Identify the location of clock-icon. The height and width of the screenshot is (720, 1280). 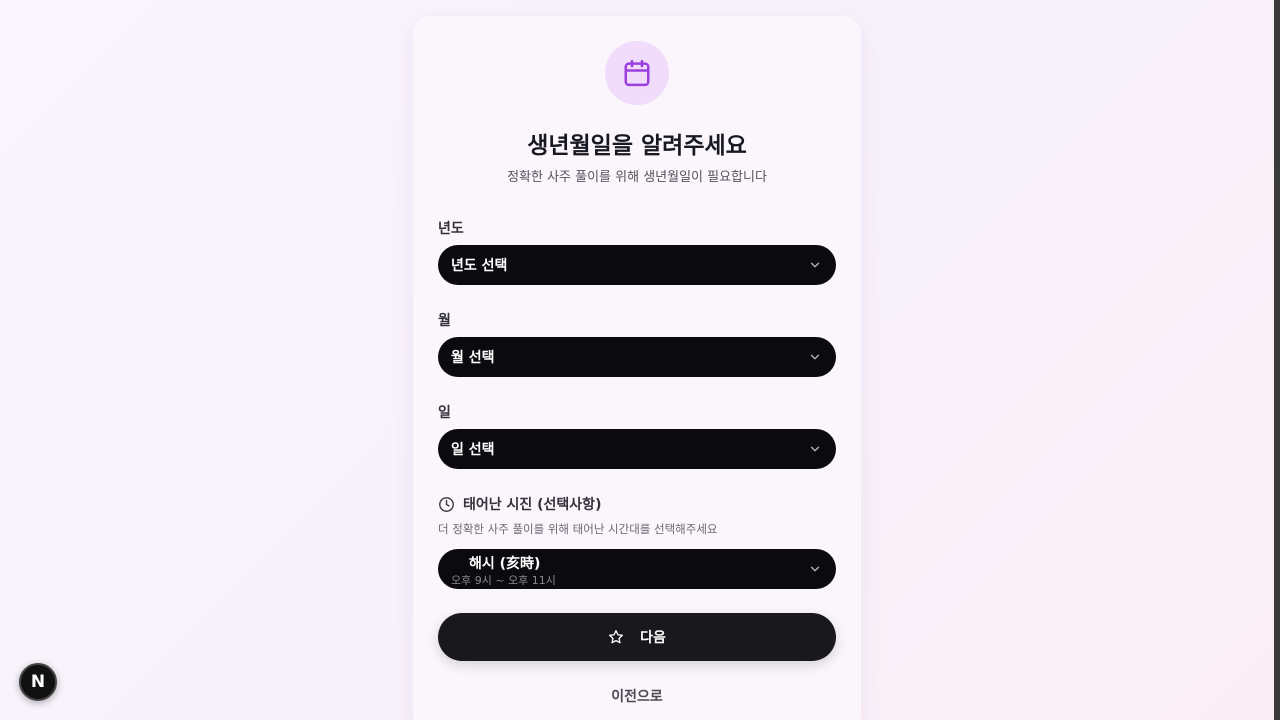
(446, 504).